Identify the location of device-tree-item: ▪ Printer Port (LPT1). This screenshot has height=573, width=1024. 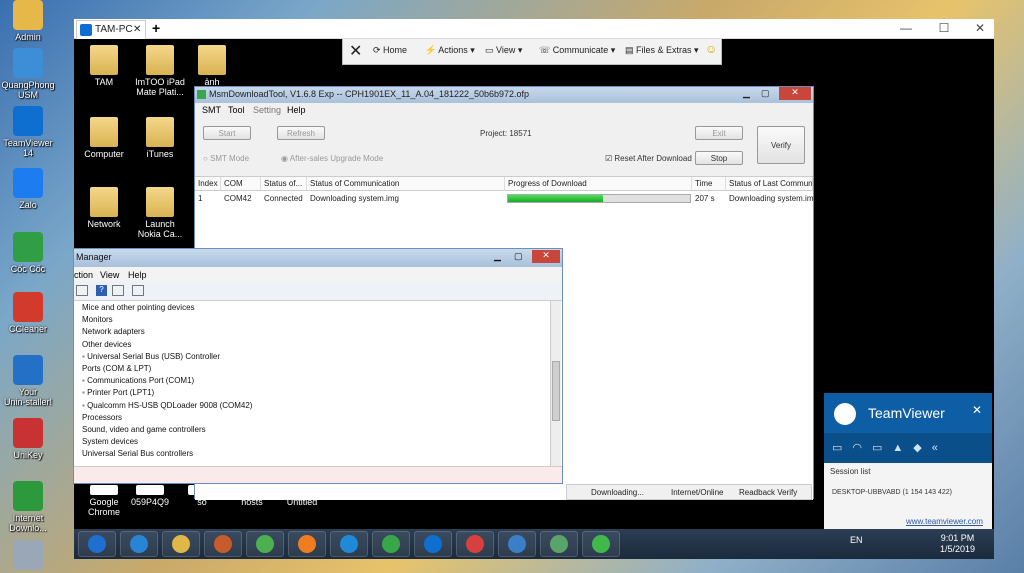
(118, 392).